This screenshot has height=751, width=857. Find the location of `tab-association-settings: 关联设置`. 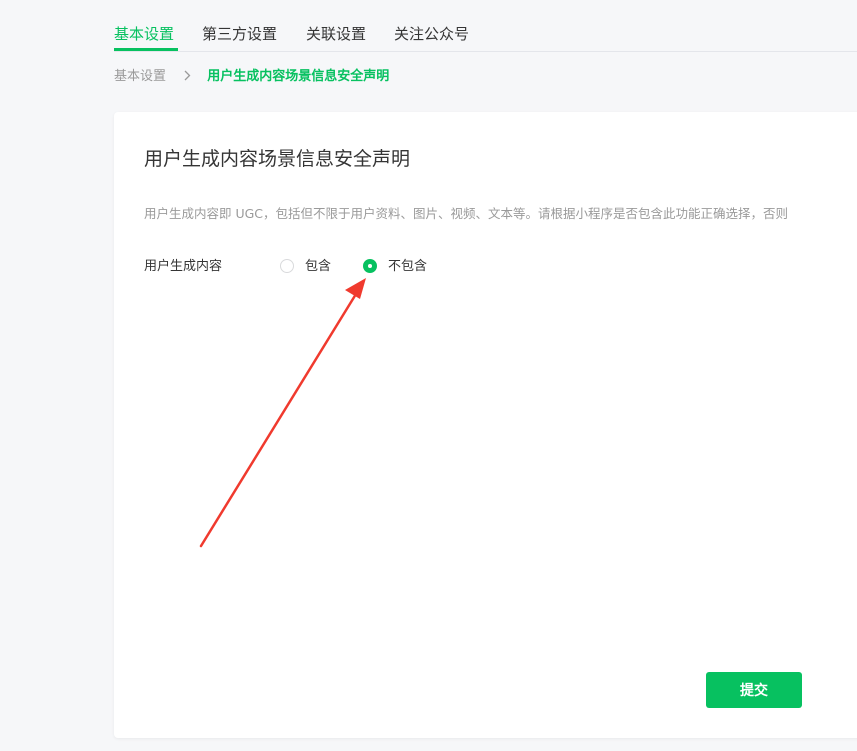

tab-association-settings: 关联设置 is located at coordinates (336, 34).